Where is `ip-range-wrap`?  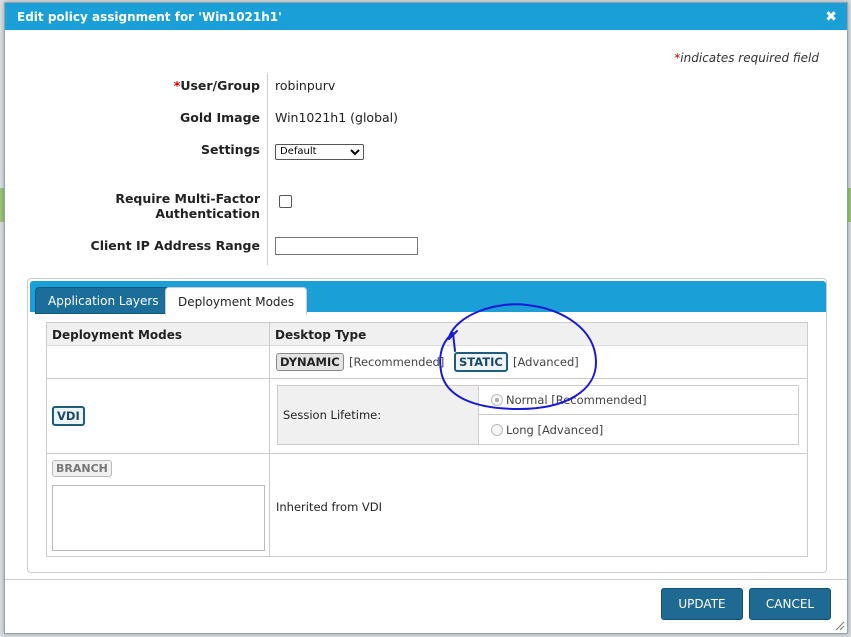
ip-range-wrap is located at coordinates (346, 246).